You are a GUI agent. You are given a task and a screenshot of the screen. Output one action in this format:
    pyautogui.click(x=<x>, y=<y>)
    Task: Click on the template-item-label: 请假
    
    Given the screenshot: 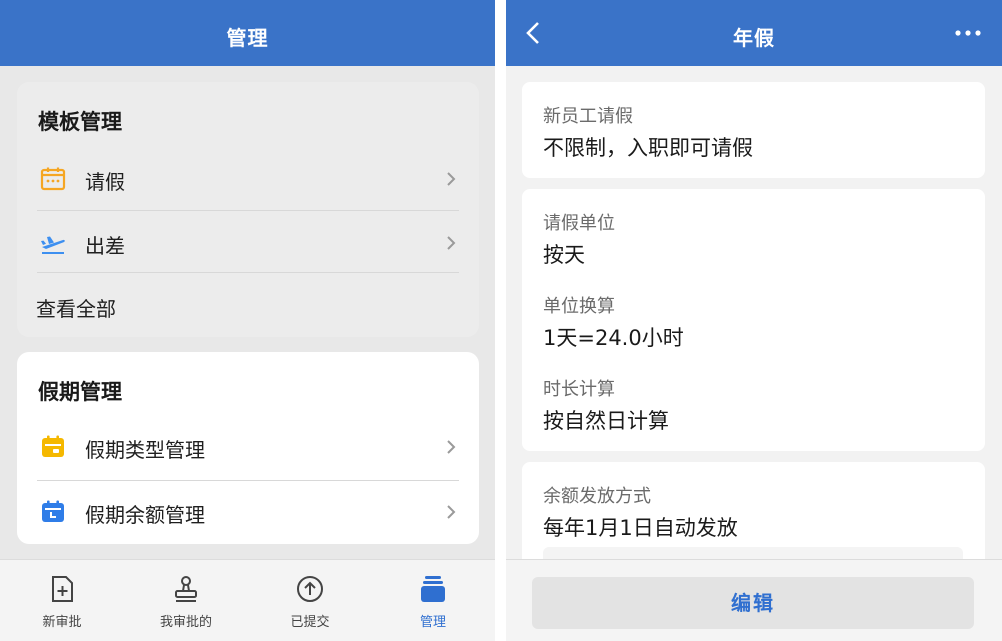 What is the action you would take?
    pyautogui.click(x=105, y=182)
    